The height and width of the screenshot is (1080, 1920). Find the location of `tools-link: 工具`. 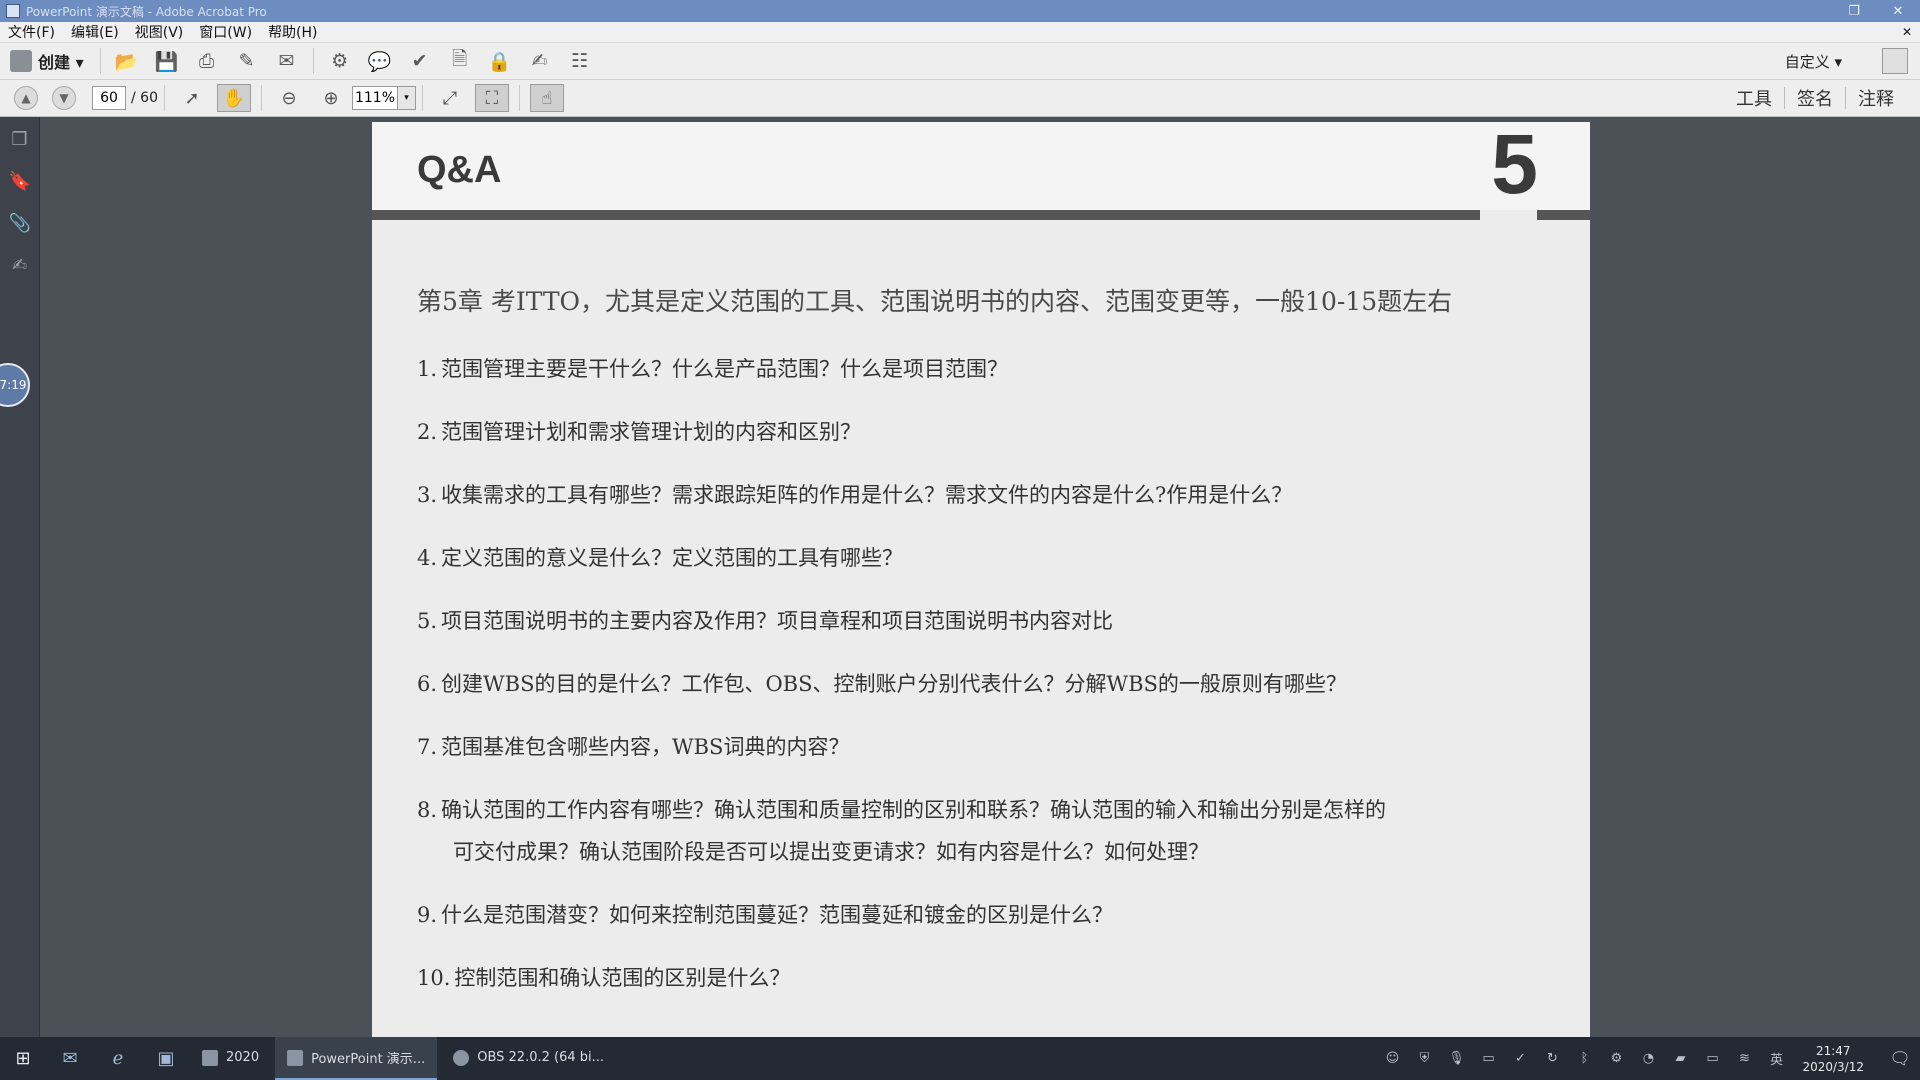

tools-link: 工具 is located at coordinates (1754, 98).